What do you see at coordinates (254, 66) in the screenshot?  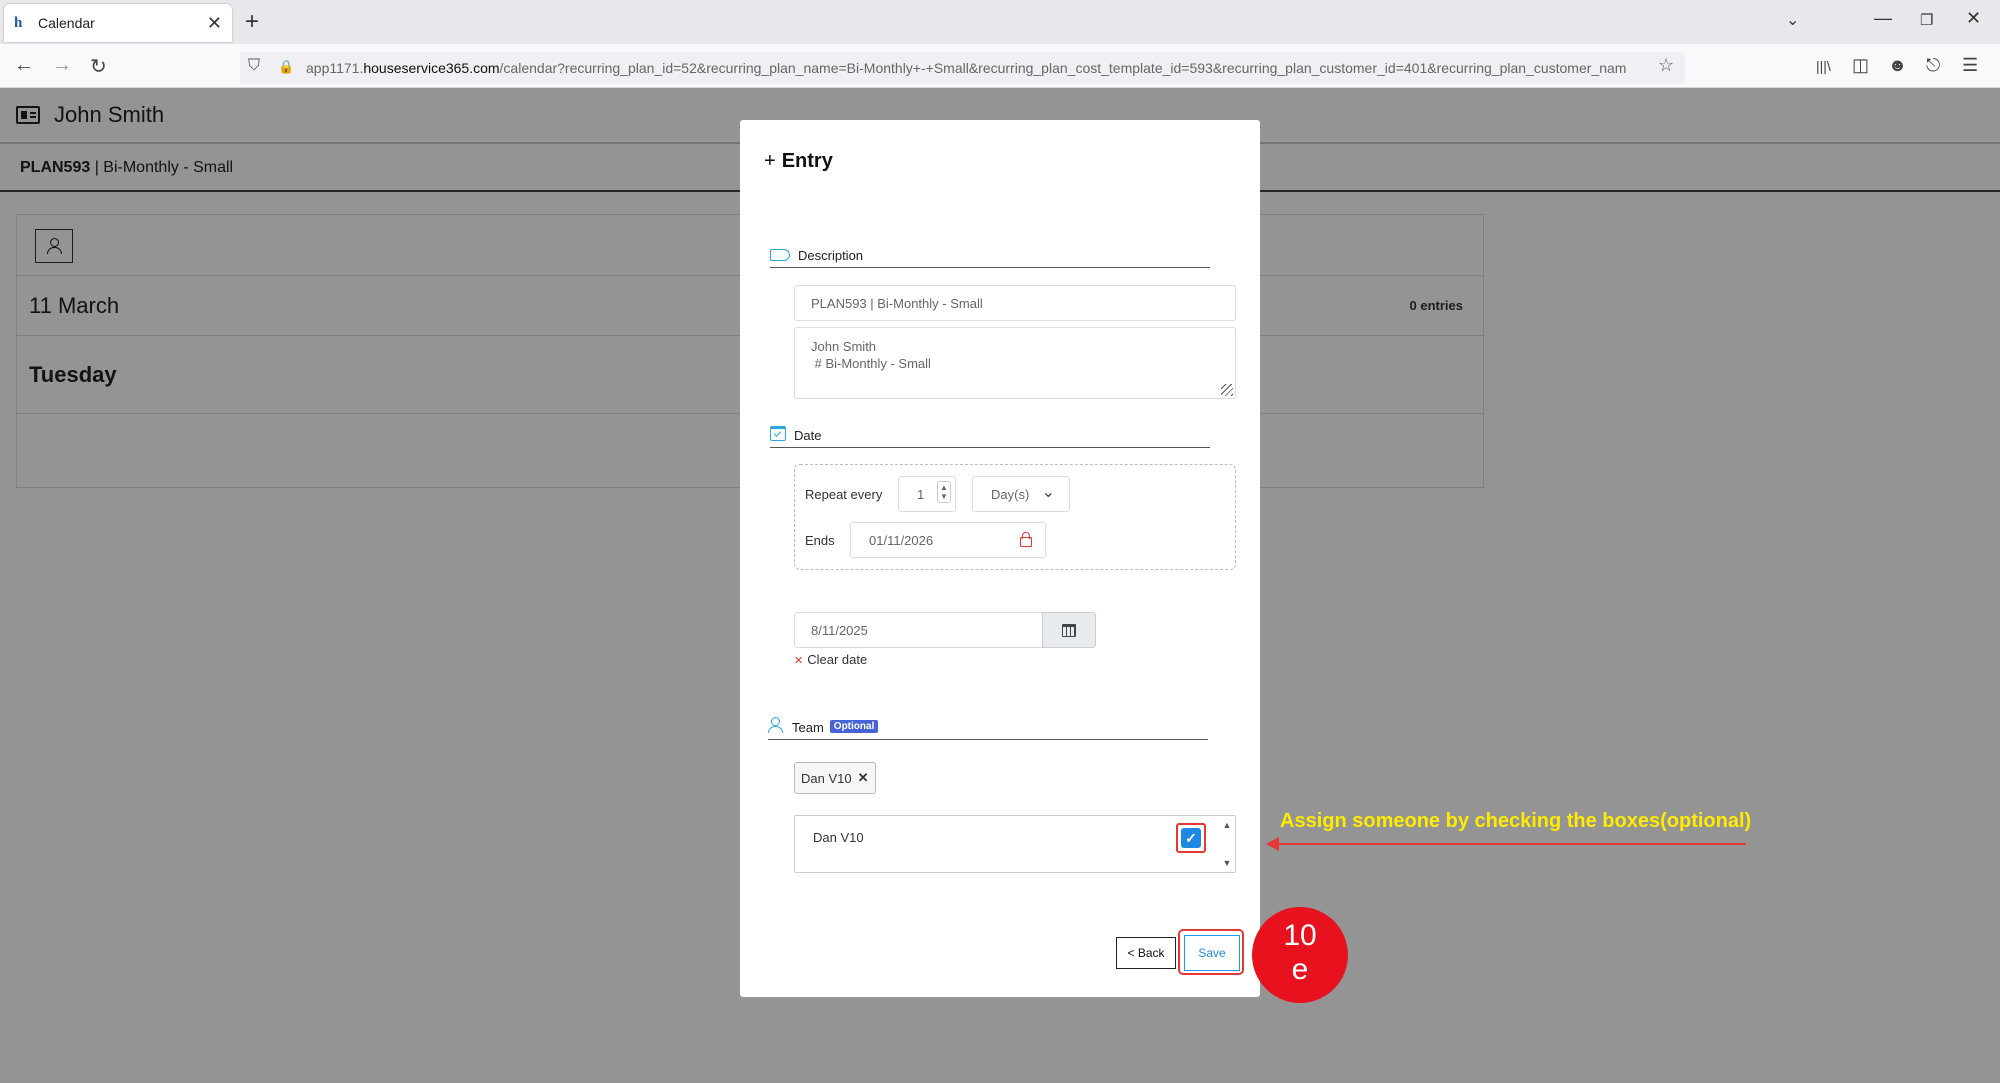 I see `shield-icon: ⛉` at bounding box center [254, 66].